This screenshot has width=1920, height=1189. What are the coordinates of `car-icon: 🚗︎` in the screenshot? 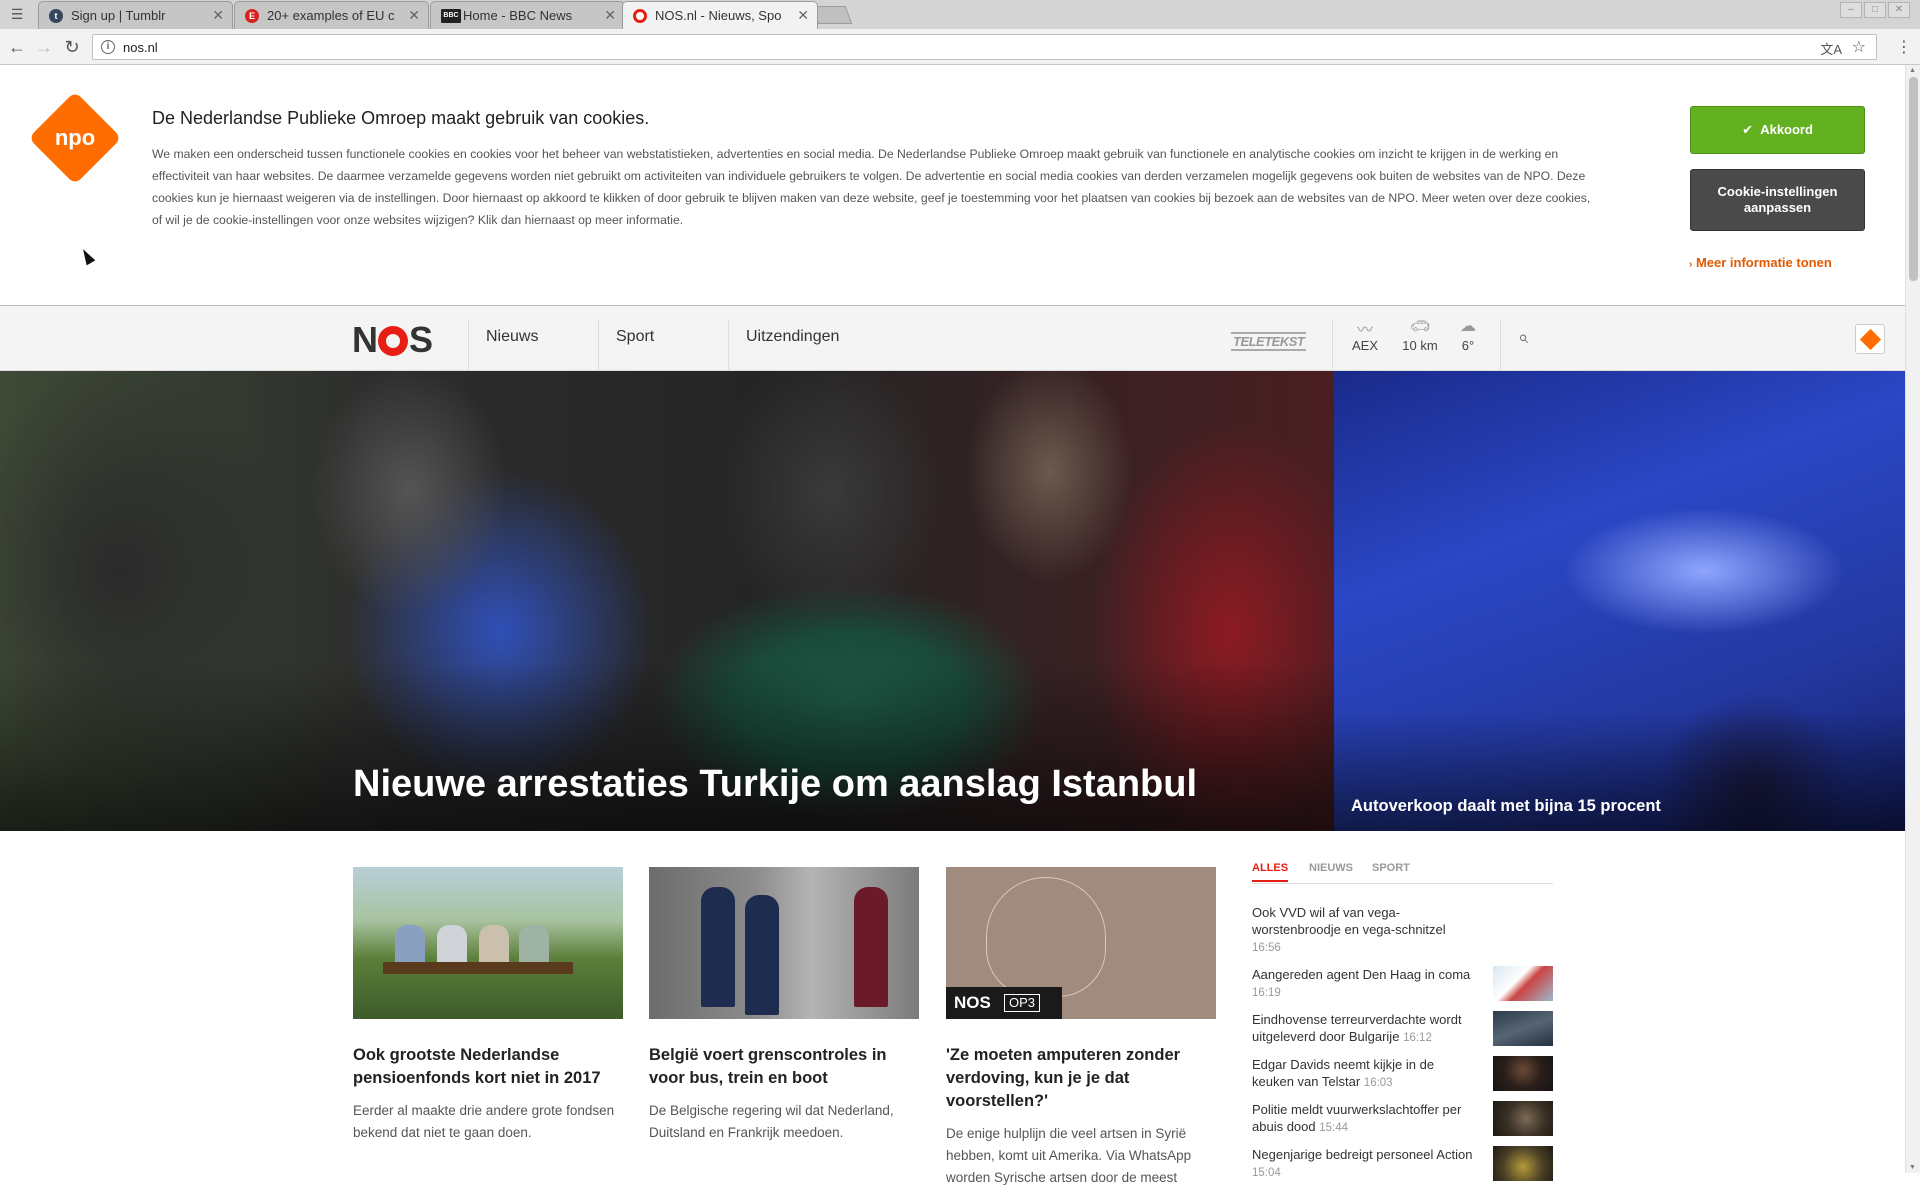 It's located at (1420, 326).